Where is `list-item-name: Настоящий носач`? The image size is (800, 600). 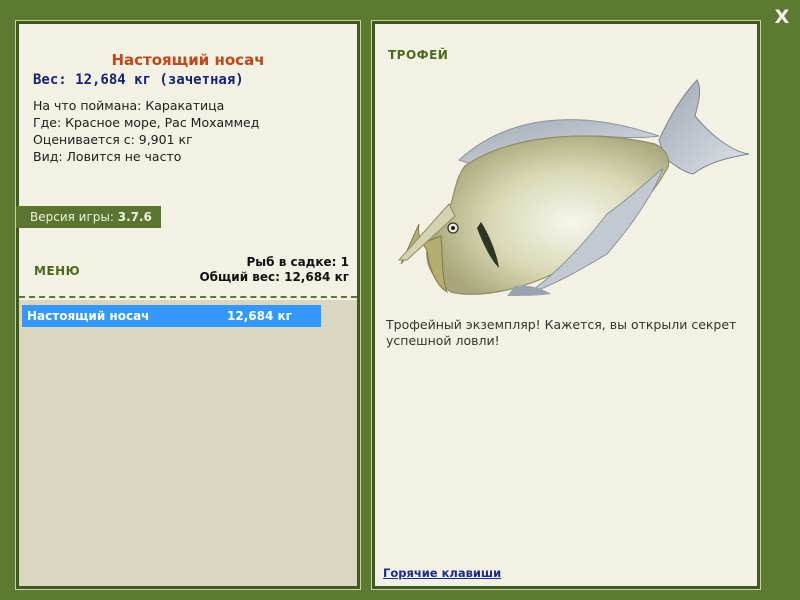 list-item-name: Настоящий носач is located at coordinates (88, 316).